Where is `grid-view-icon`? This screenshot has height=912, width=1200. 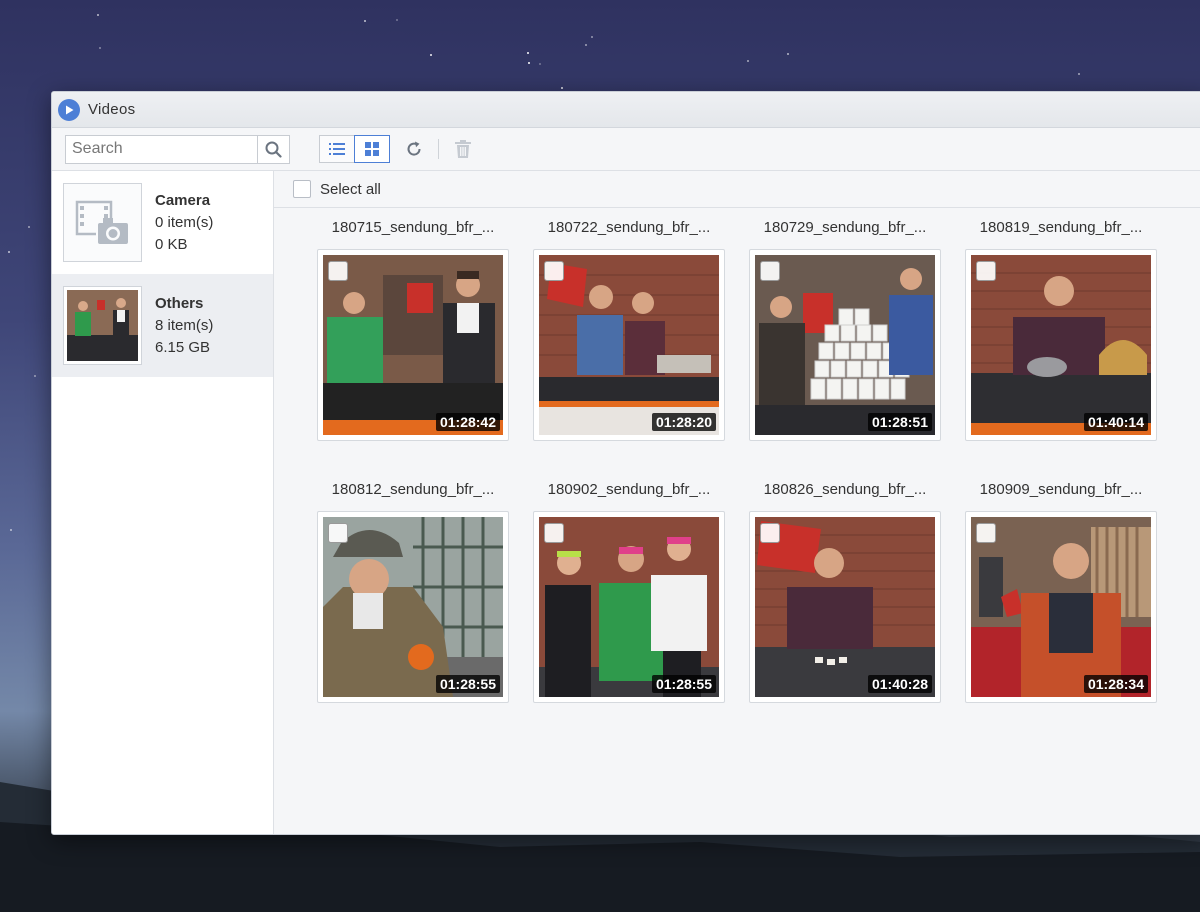 grid-view-icon is located at coordinates (372, 149).